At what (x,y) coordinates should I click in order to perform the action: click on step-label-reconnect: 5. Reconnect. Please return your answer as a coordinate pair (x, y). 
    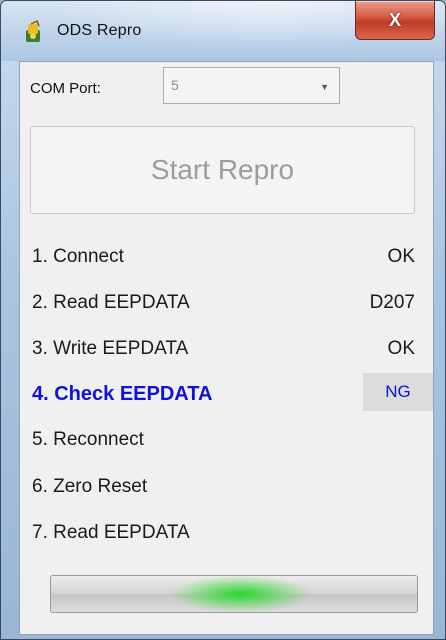
    Looking at the image, I should click on (88, 439).